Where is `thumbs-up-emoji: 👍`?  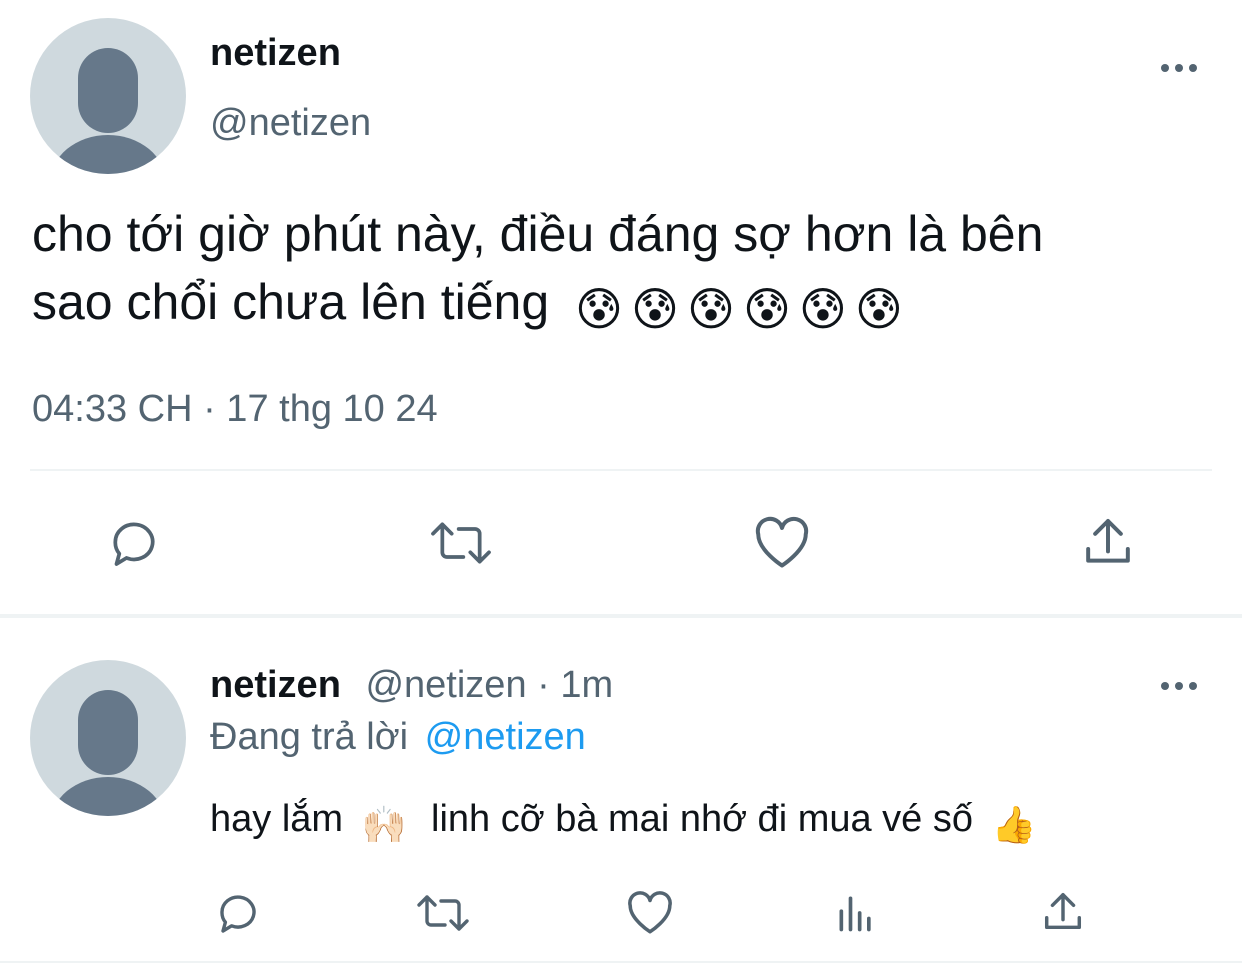 thumbs-up-emoji: 👍 is located at coordinates (1014, 824).